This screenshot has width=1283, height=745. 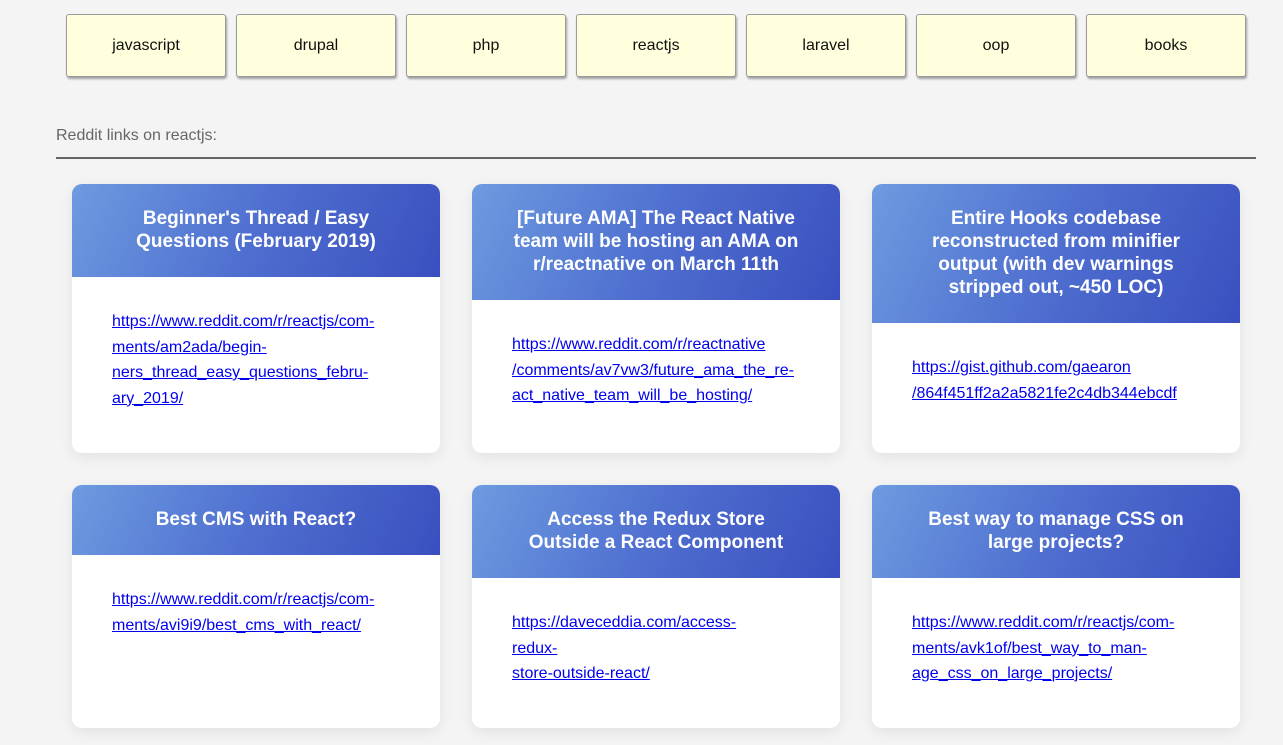 I want to click on card-link-line: https://gist.github.com/gaearon, so click(x=1021, y=367).